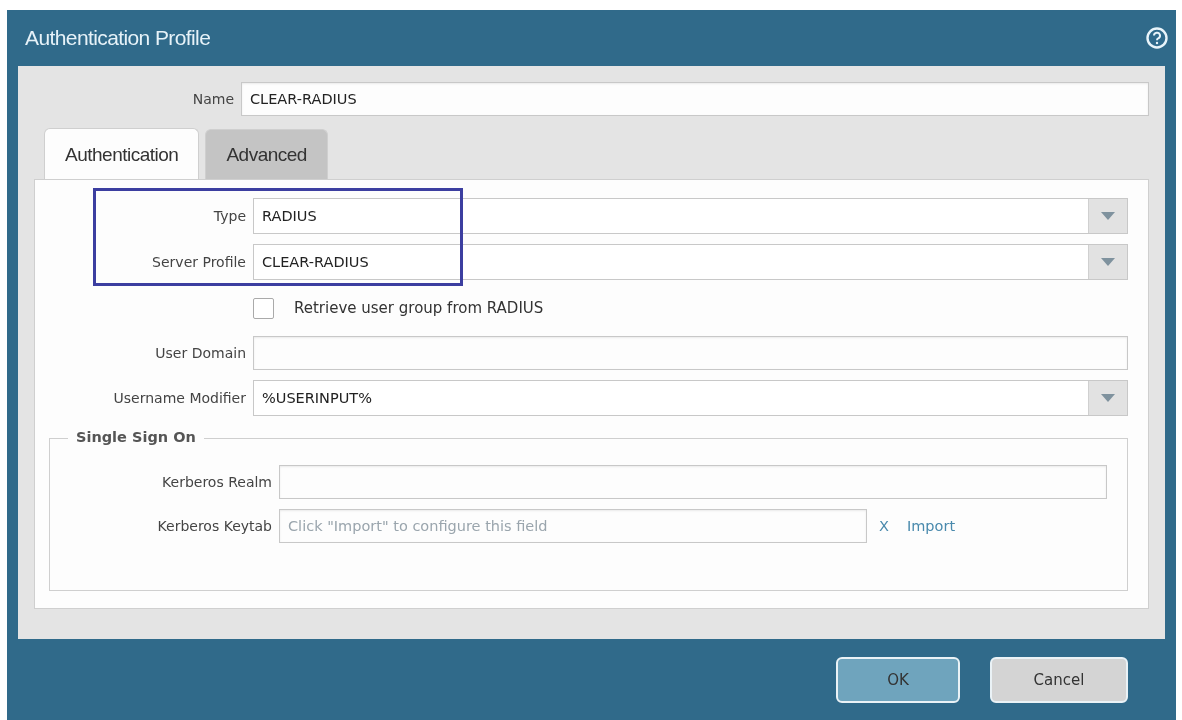 The height and width of the screenshot is (720, 1182). What do you see at coordinates (214, 526) in the screenshot?
I see `field-label: Kerberos Keytab` at bounding box center [214, 526].